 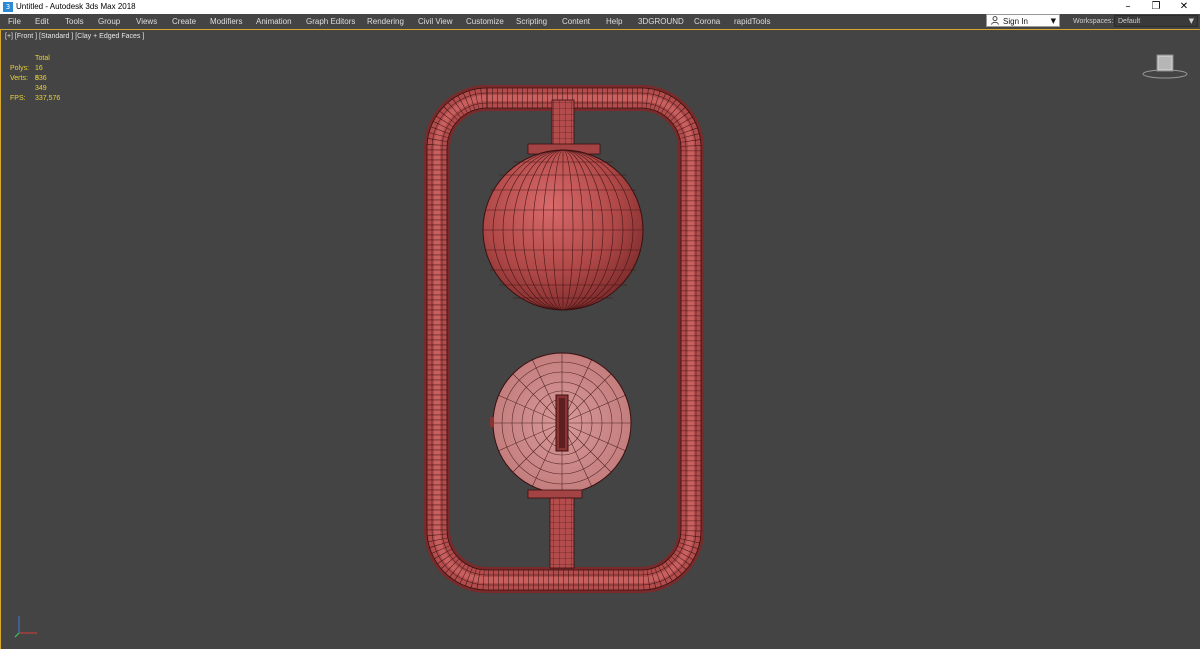 What do you see at coordinates (25, 627) in the screenshot?
I see `axis-gizmo-icon` at bounding box center [25, 627].